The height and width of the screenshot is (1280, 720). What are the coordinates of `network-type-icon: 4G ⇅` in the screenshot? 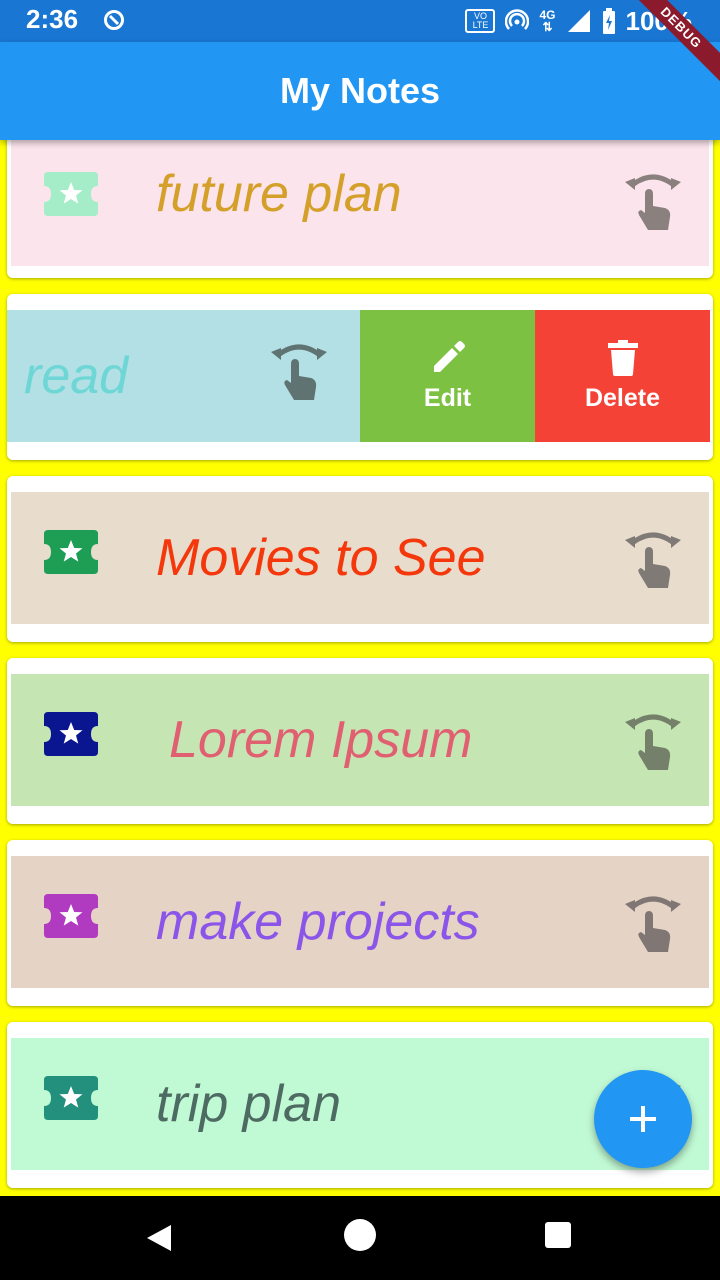 It's located at (547, 21).